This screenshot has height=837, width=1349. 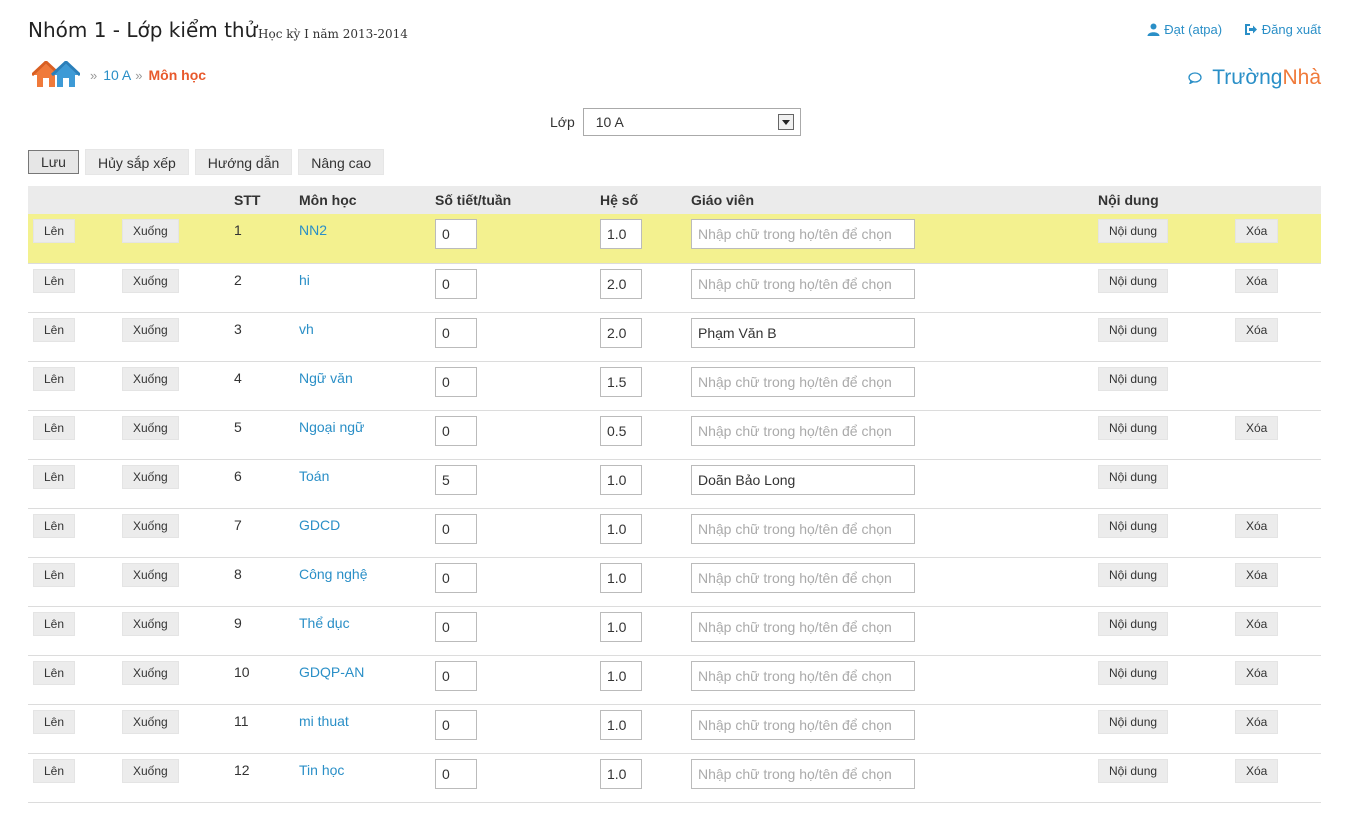 I want to click on subject-link: Toán, so click(x=314, y=476).